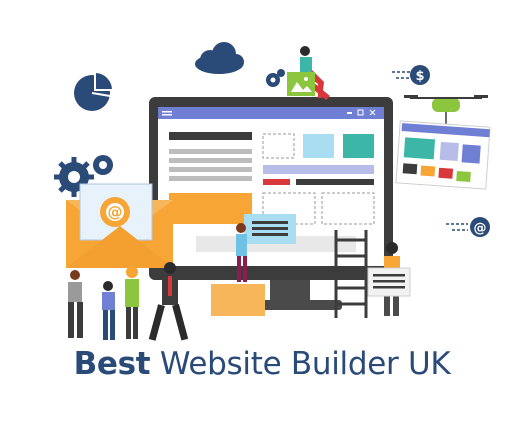 The height and width of the screenshot is (444, 524). Describe the element at coordinates (419, 76) in the screenshot. I see `dollar-glyph: $` at that location.